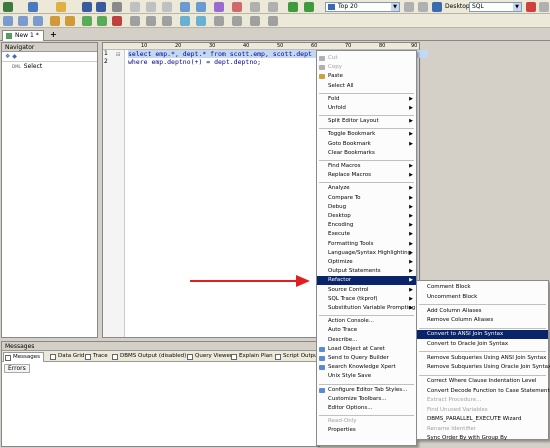 Image resolution: width=550 pixels, height=448 pixels. Describe the element at coordinates (17, 368) in the screenshot. I see `errors-tab: Errors` at that location.